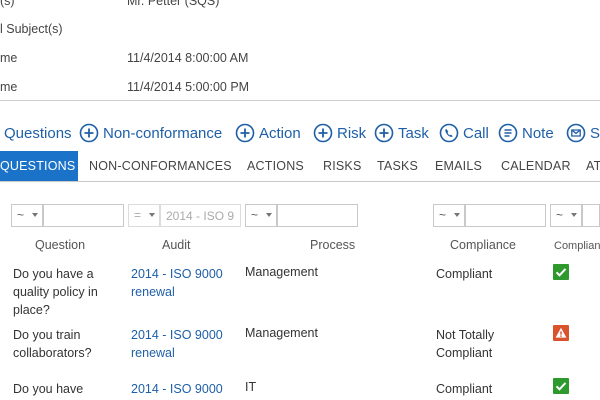 This screenshot has width=600, height=400. What do you see at coordinates (538, 133) in the screenshot?
I see `add-note-label: Note` at bounding box center [538, 133].